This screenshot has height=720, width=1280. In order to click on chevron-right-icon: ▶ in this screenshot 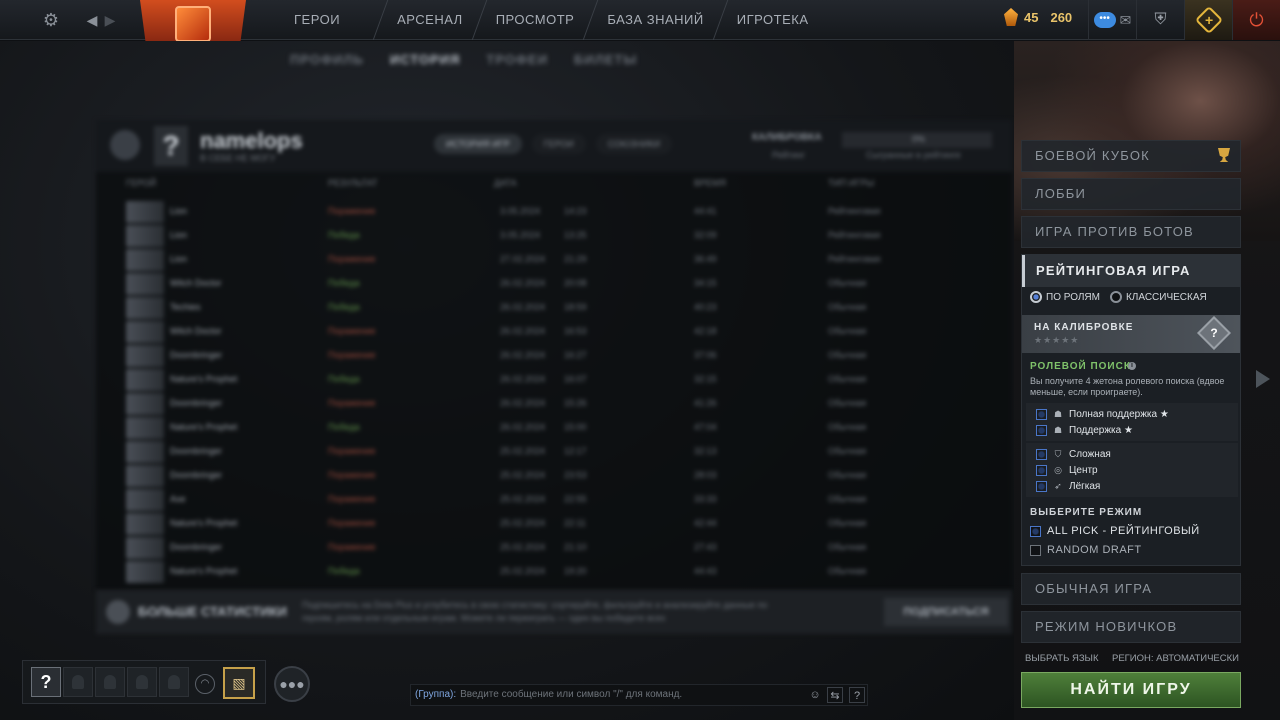, I will do `click(110, 20)`.